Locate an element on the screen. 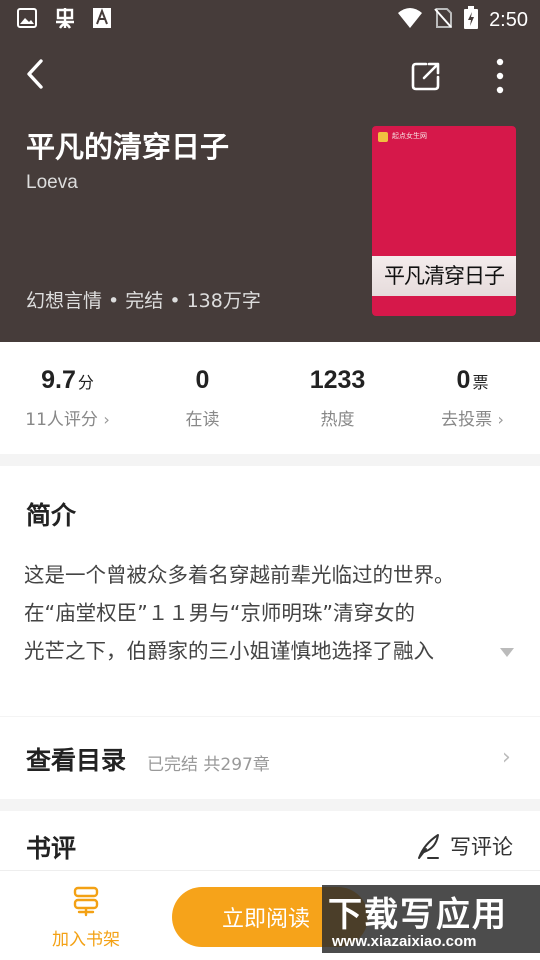 The width and height of the screenshot is (540, 960). intro-line: 在“庙堂权臣”１１男与“京师明珠”清穿女的 is located at coordinates (219, 613).